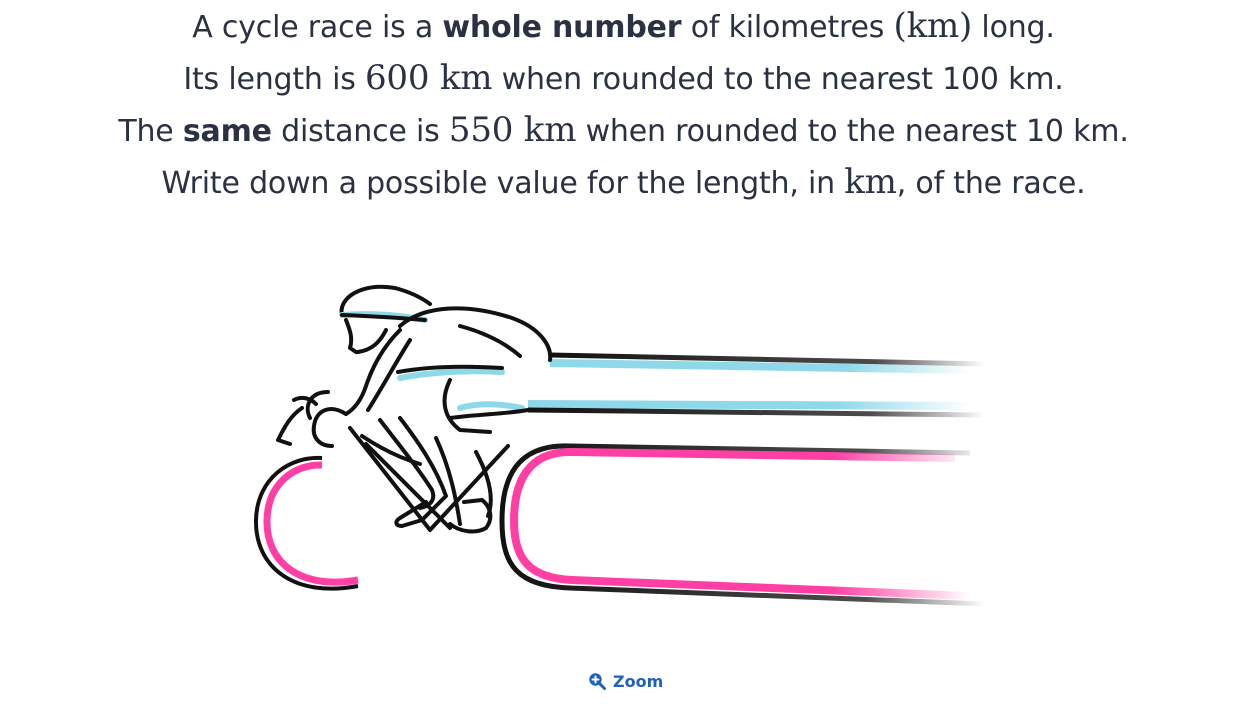 This screenshot has height=711, width=1247. I want to click on speed-line-top, so click(767, 363).